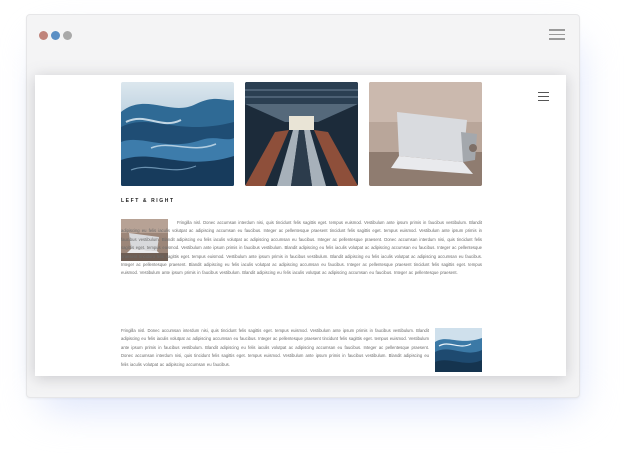 The height and width of the screenshot is (453, 624). I want to click on hamburger-icon, so click(557, 35).